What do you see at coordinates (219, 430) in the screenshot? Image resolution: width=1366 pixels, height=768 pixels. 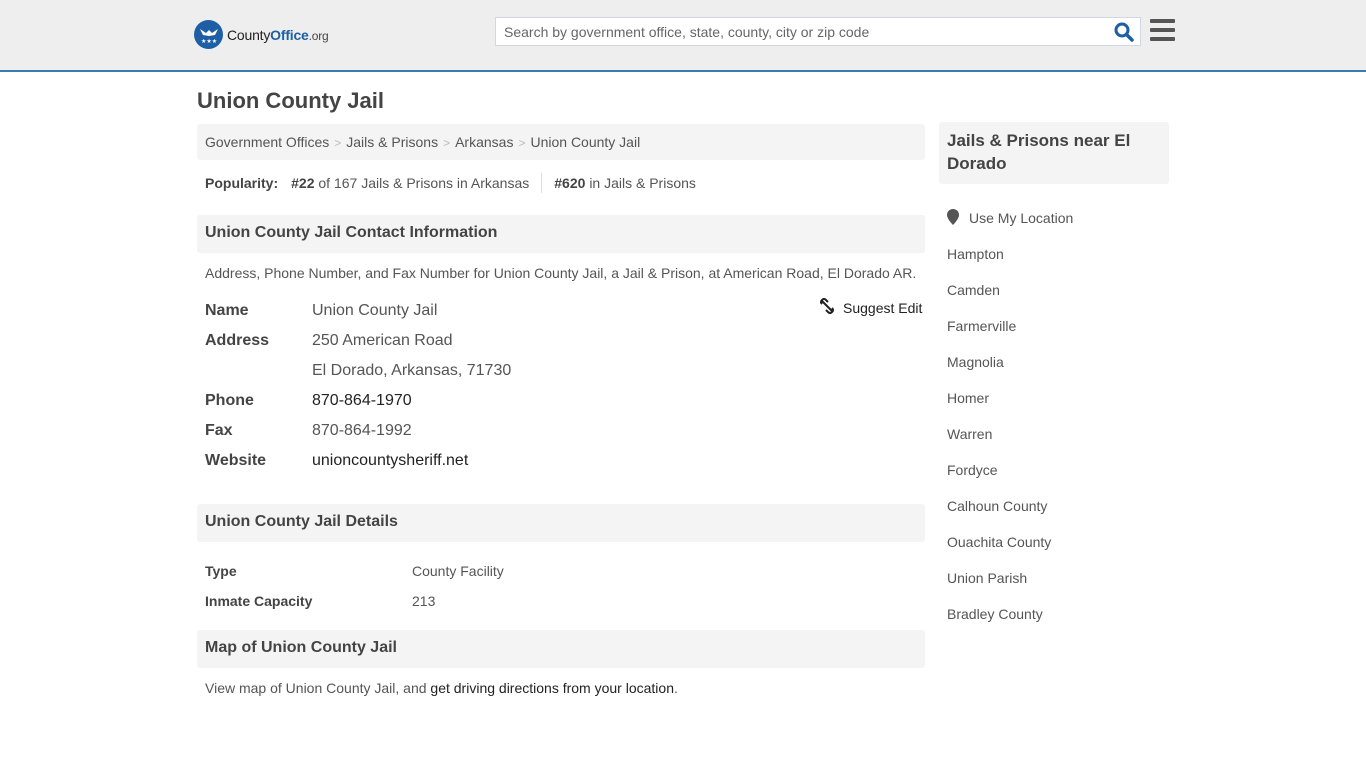 I see `fax-label: Fax` at bounding box center [219, 430].